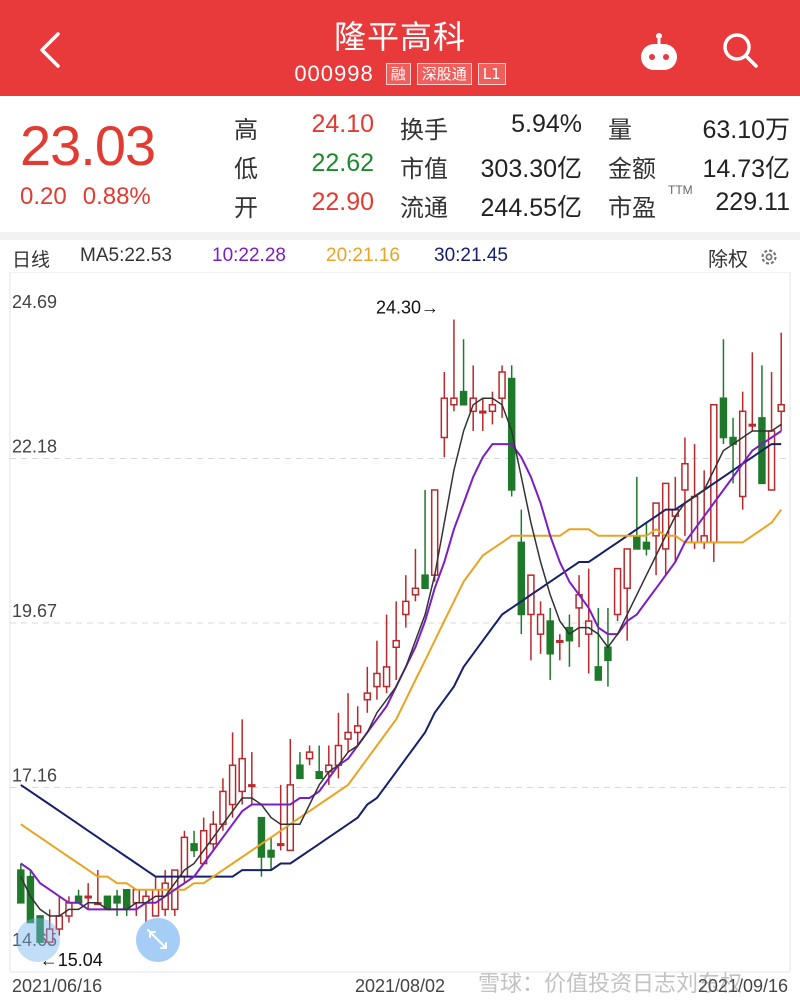  What do you see at coordinates (249, 255) in the screenshot?
I see `ma10-legend: 10:22.28` at bounding box center [249, 255].